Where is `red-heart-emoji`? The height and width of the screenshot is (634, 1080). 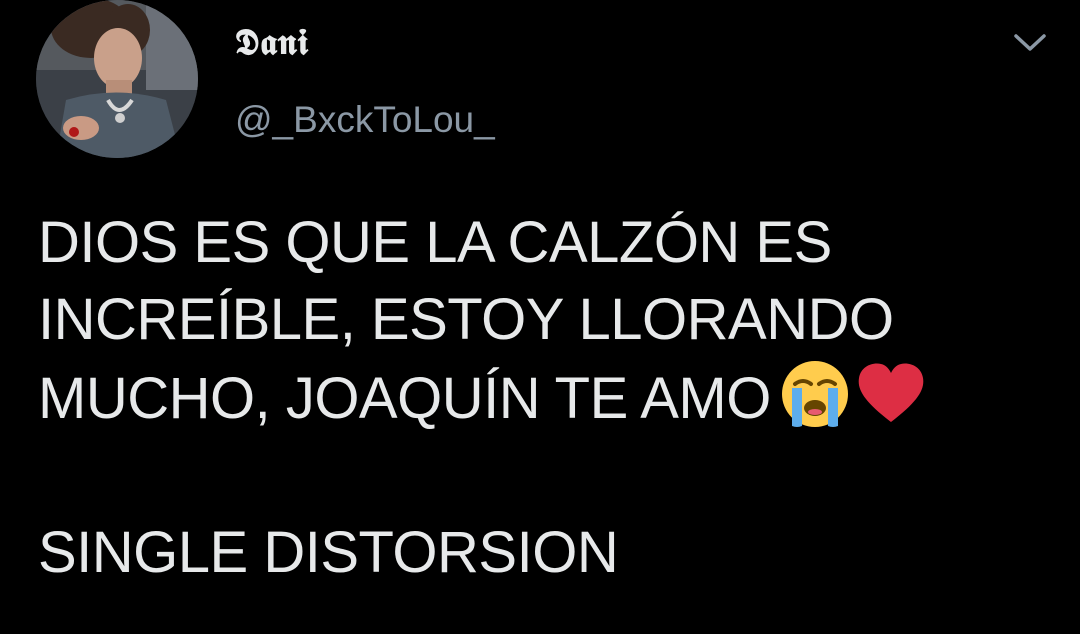 red-heart-emoji is located at coordinates (891, 394).